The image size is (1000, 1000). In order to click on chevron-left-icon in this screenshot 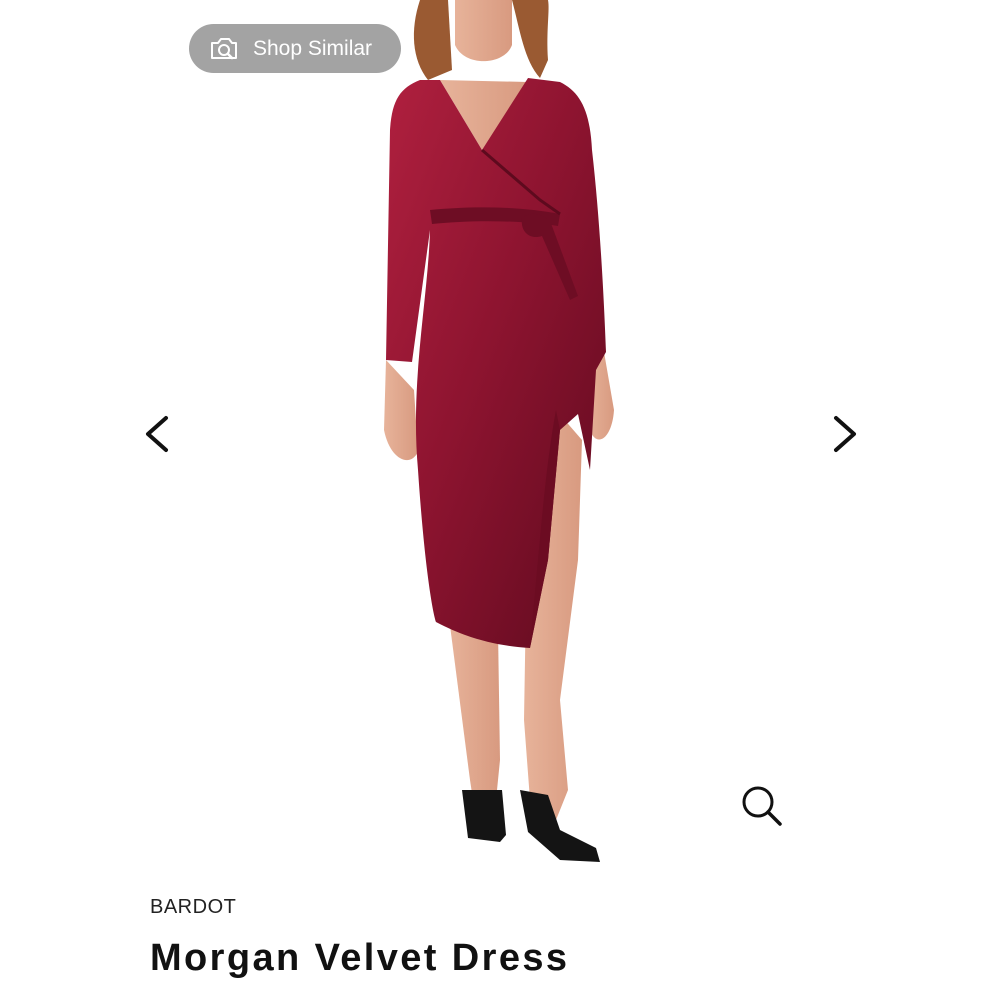, I will do `click(158, 434)`.